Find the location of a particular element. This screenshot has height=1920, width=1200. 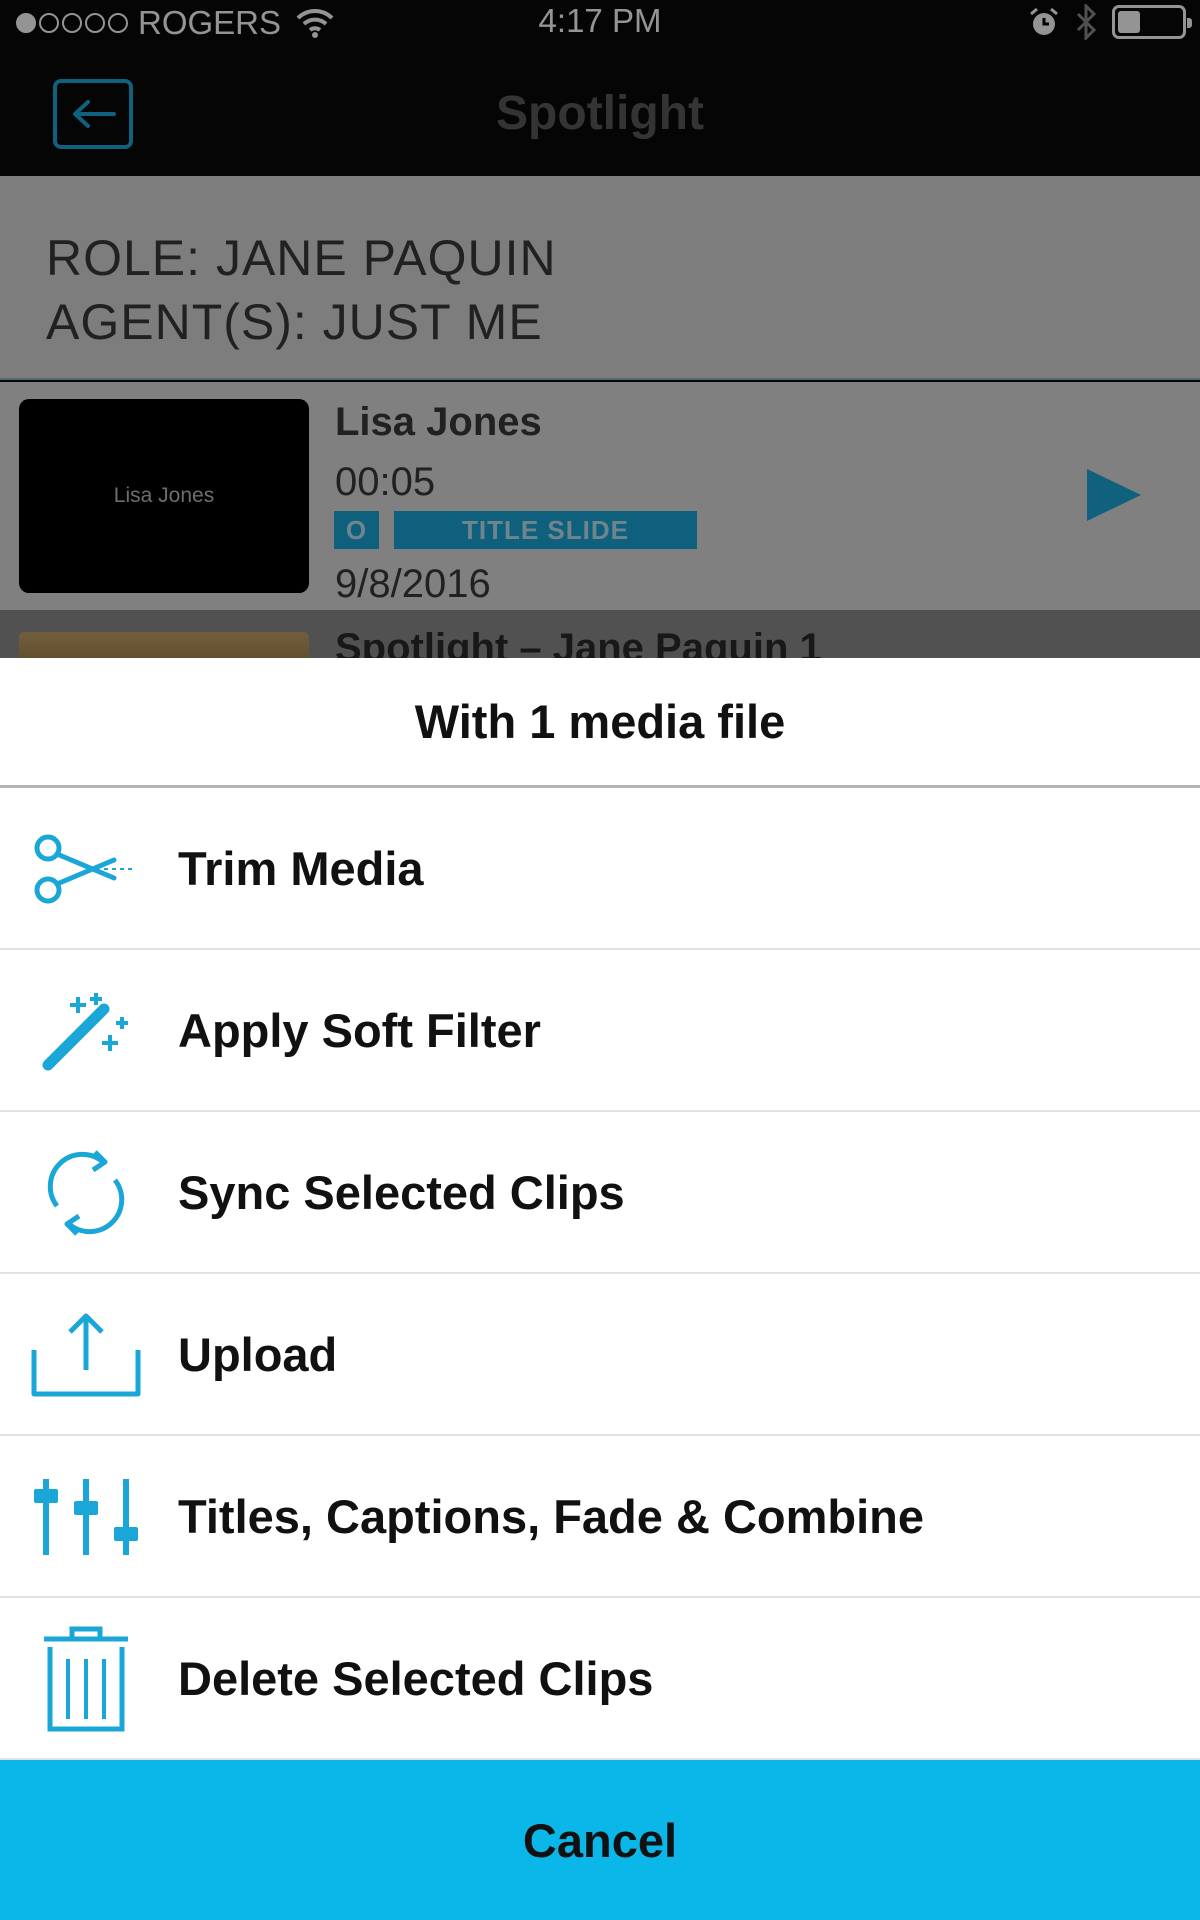

delete-selected-clips-button: Delete Selected Clips is located at coordinates (600, 1679).